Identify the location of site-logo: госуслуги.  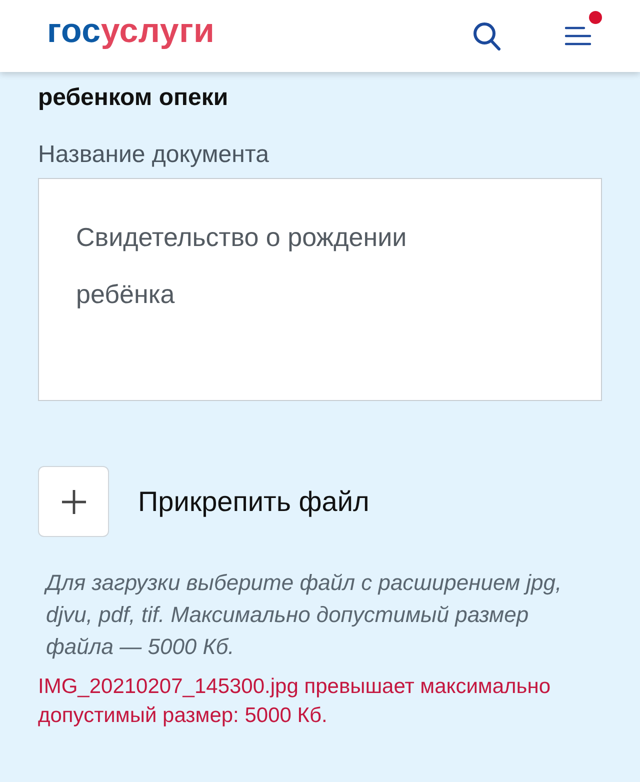
(131, 31).